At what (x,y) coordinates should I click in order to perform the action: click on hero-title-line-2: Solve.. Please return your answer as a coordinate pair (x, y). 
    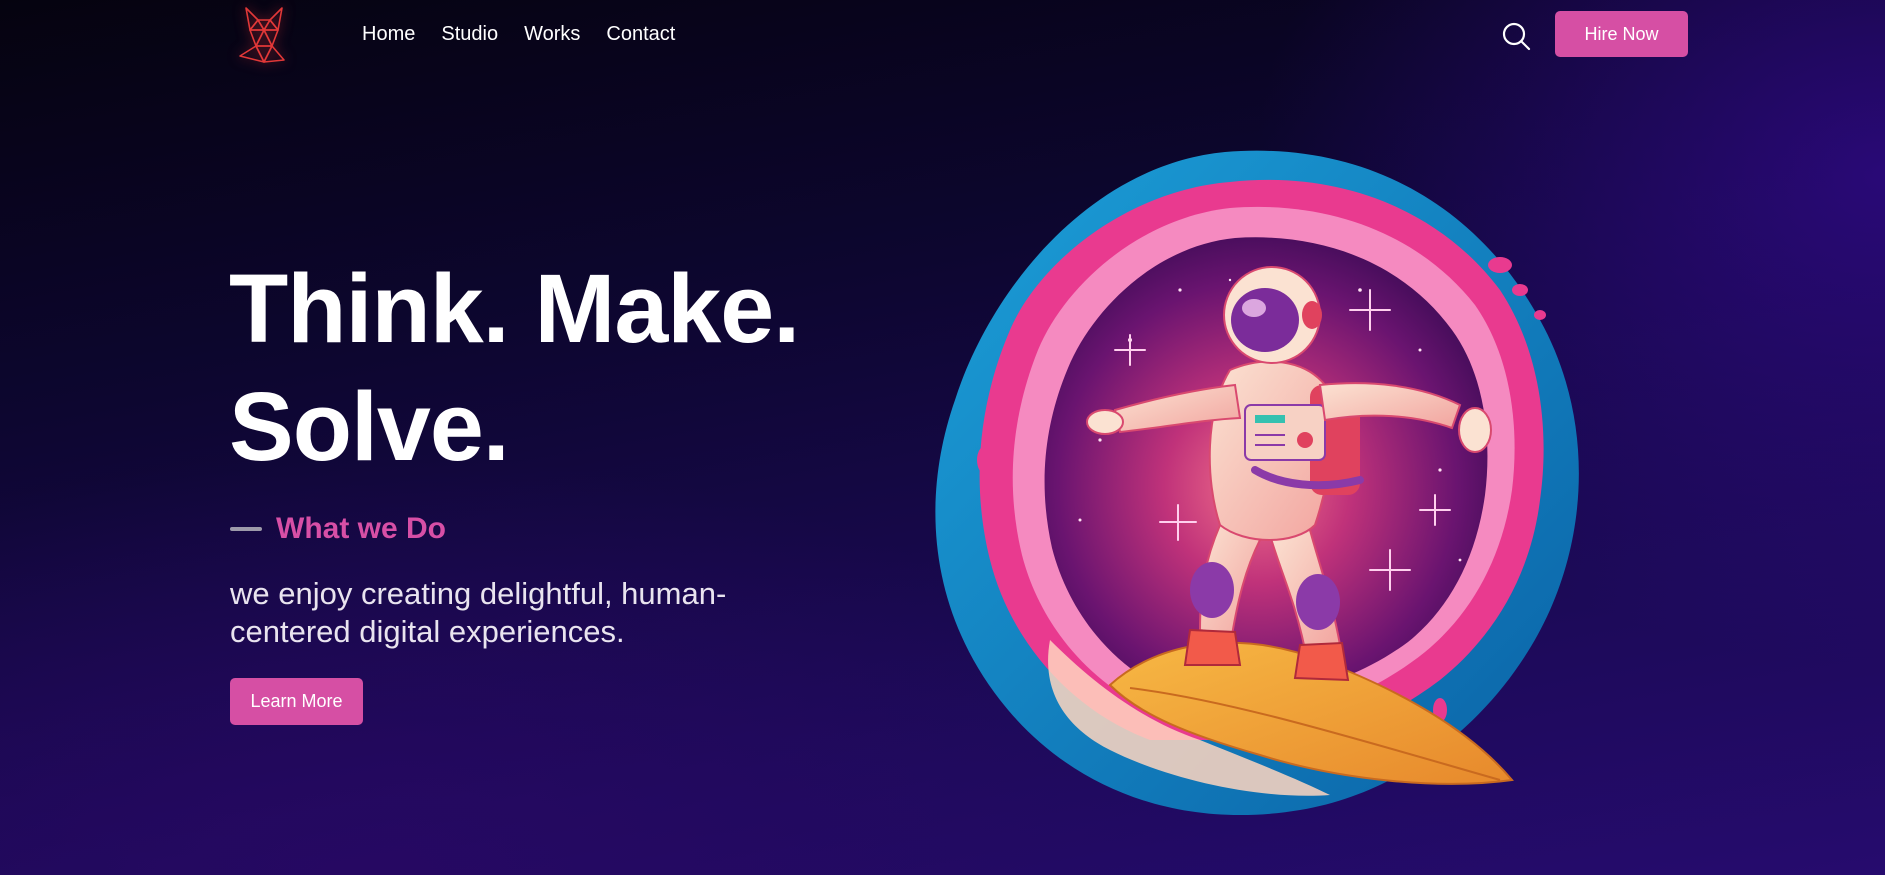
    Looking at the image, I should click on (369, 426).